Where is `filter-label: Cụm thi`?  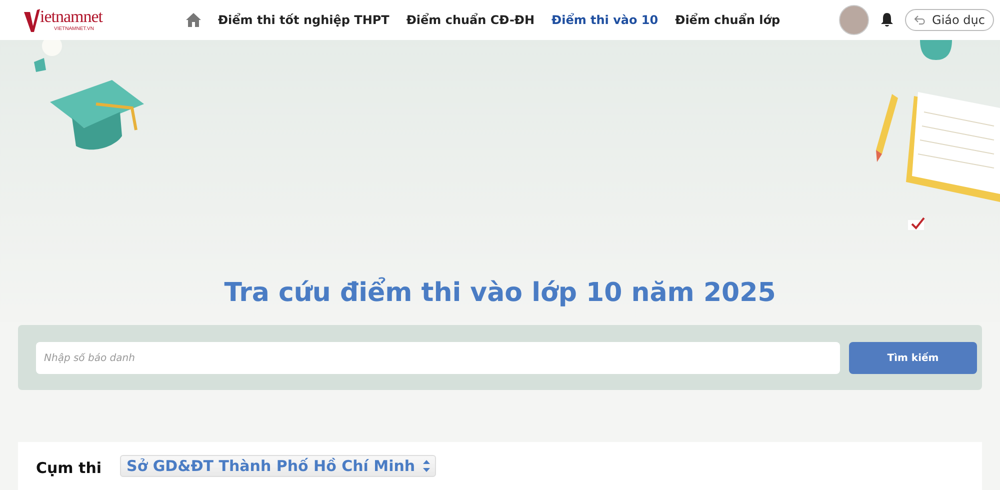
filter-label: Cụm thi is located at coordinates (69, 468).